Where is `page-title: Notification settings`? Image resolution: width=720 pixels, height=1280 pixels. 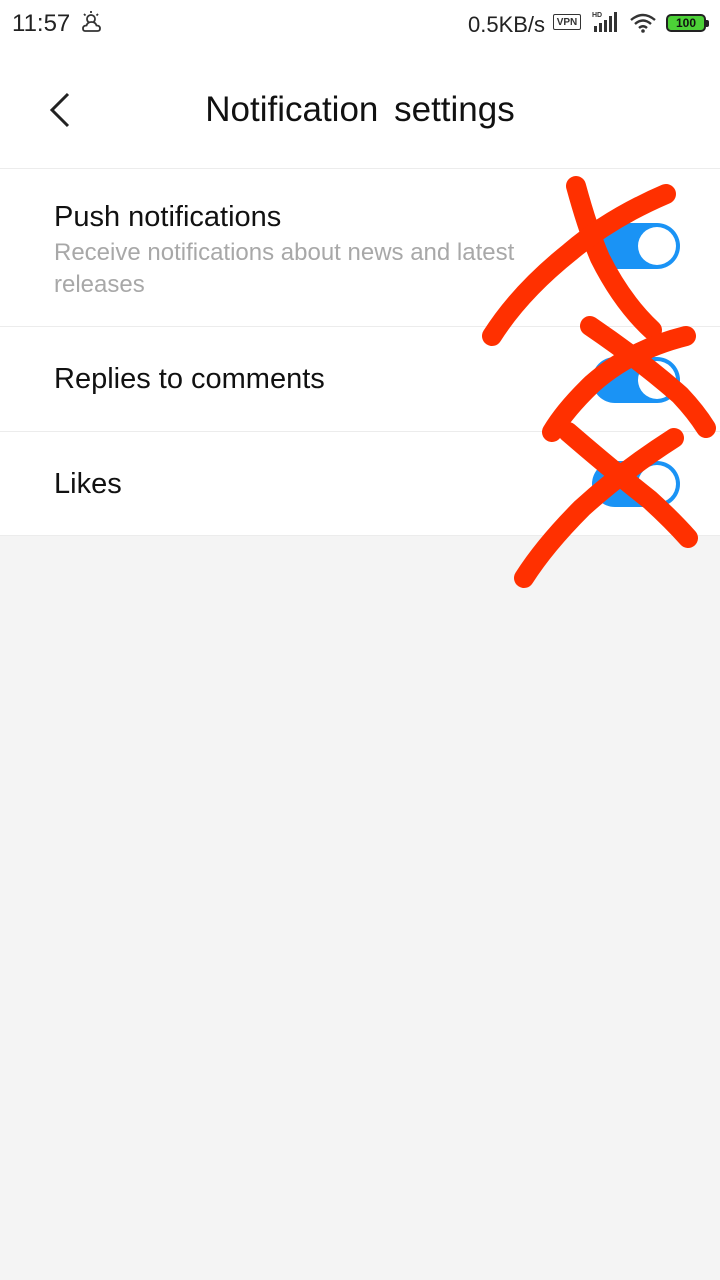 page-title: Notification settings is located at coordinates (360, 109).